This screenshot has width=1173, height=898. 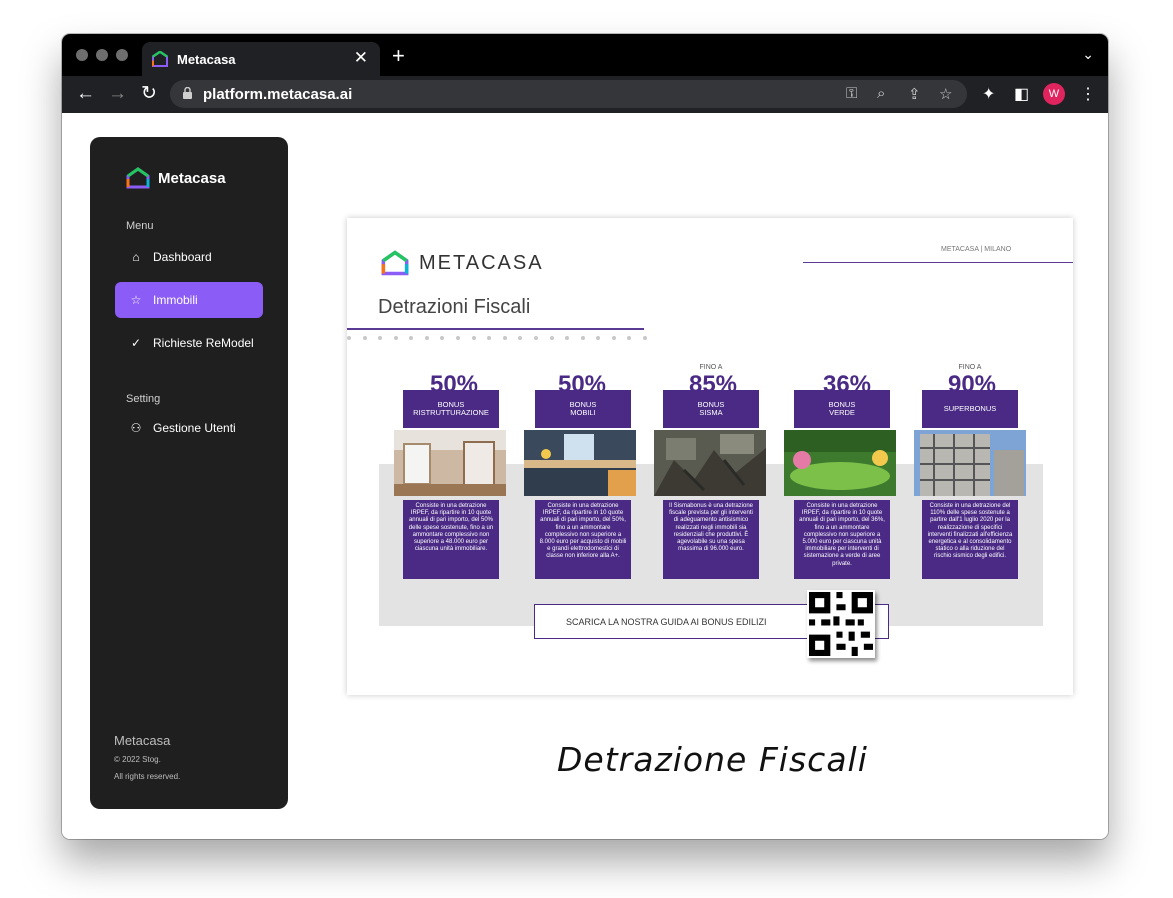 I want to click on bonus-label: BONUS VERDE, so click(x=842, y=409).